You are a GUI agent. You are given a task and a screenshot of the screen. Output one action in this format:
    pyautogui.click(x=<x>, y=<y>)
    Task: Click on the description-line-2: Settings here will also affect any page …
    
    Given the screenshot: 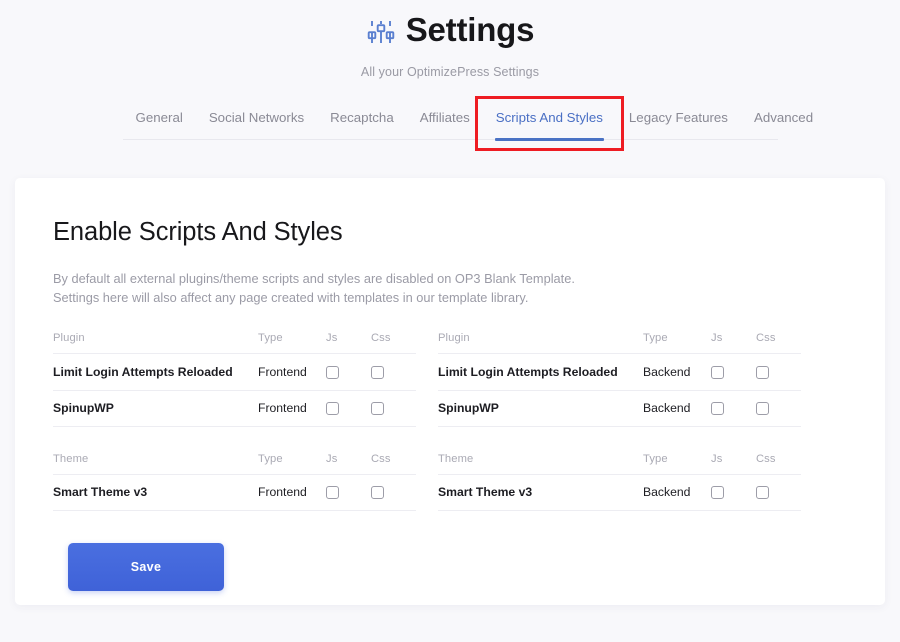 What is the action you would take?
    pyautogui.click(x=291, y=298)
    